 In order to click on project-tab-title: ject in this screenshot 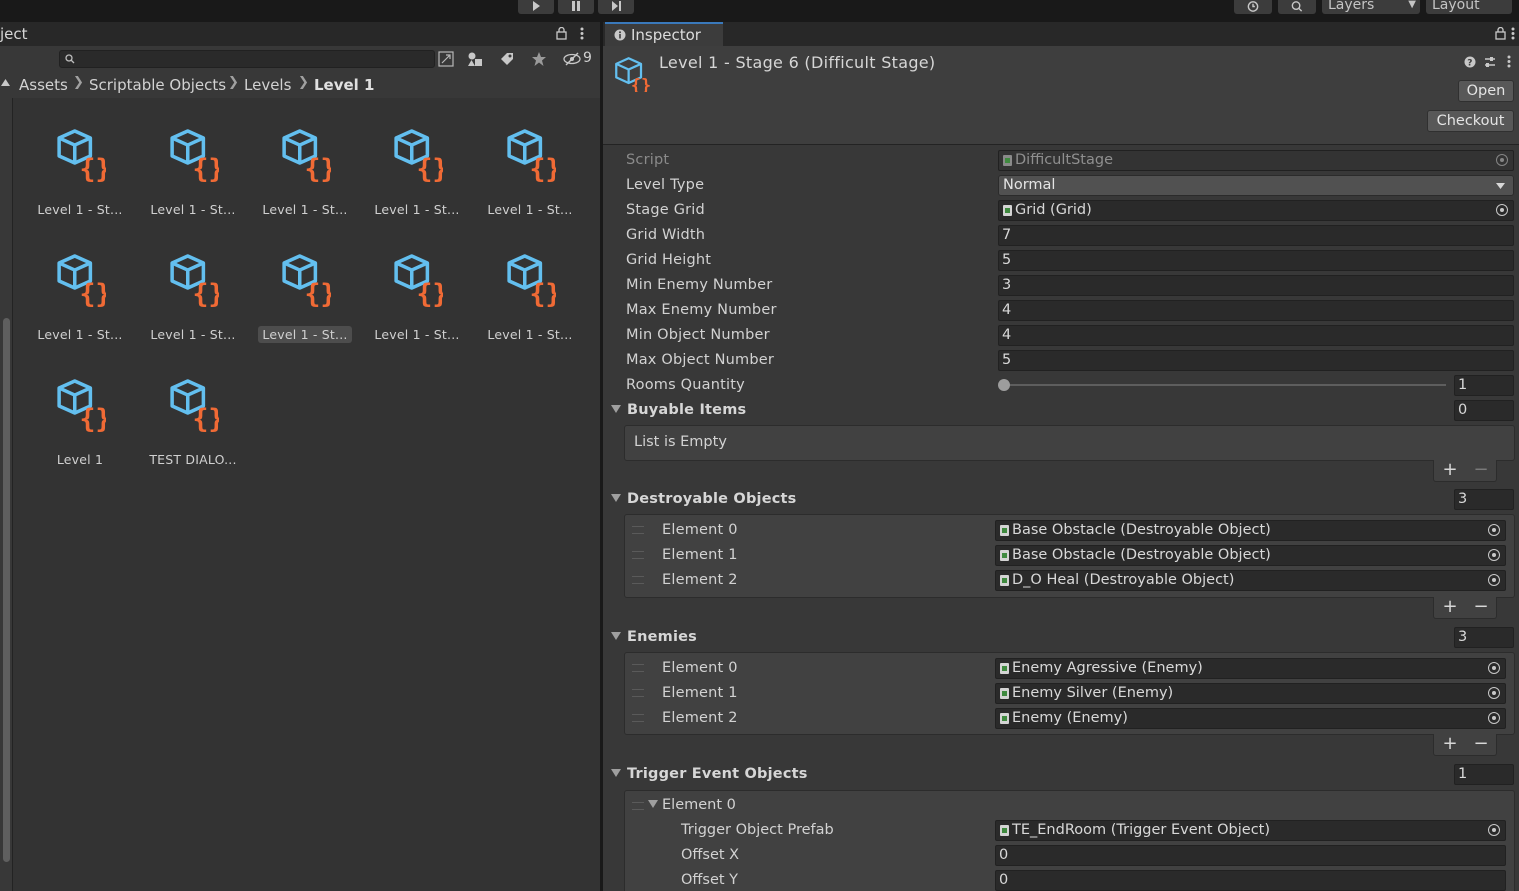, I will do `click(14, 34)`.